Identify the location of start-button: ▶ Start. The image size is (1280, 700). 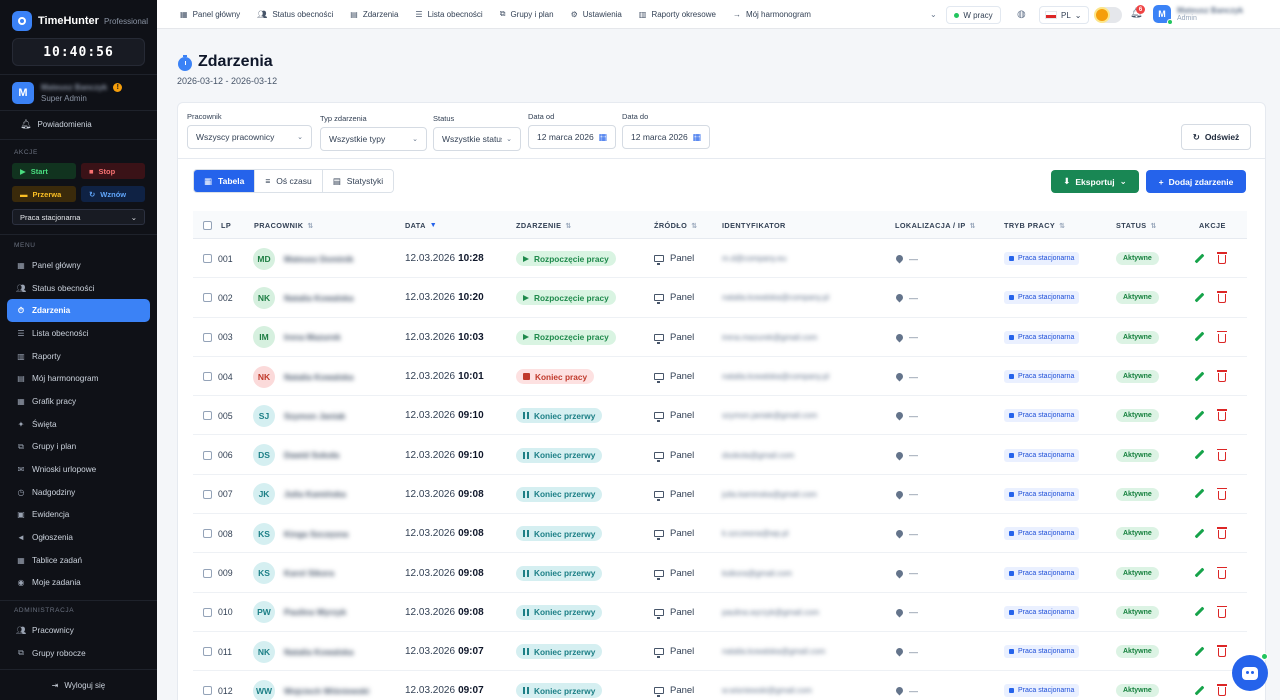
(44, 171).